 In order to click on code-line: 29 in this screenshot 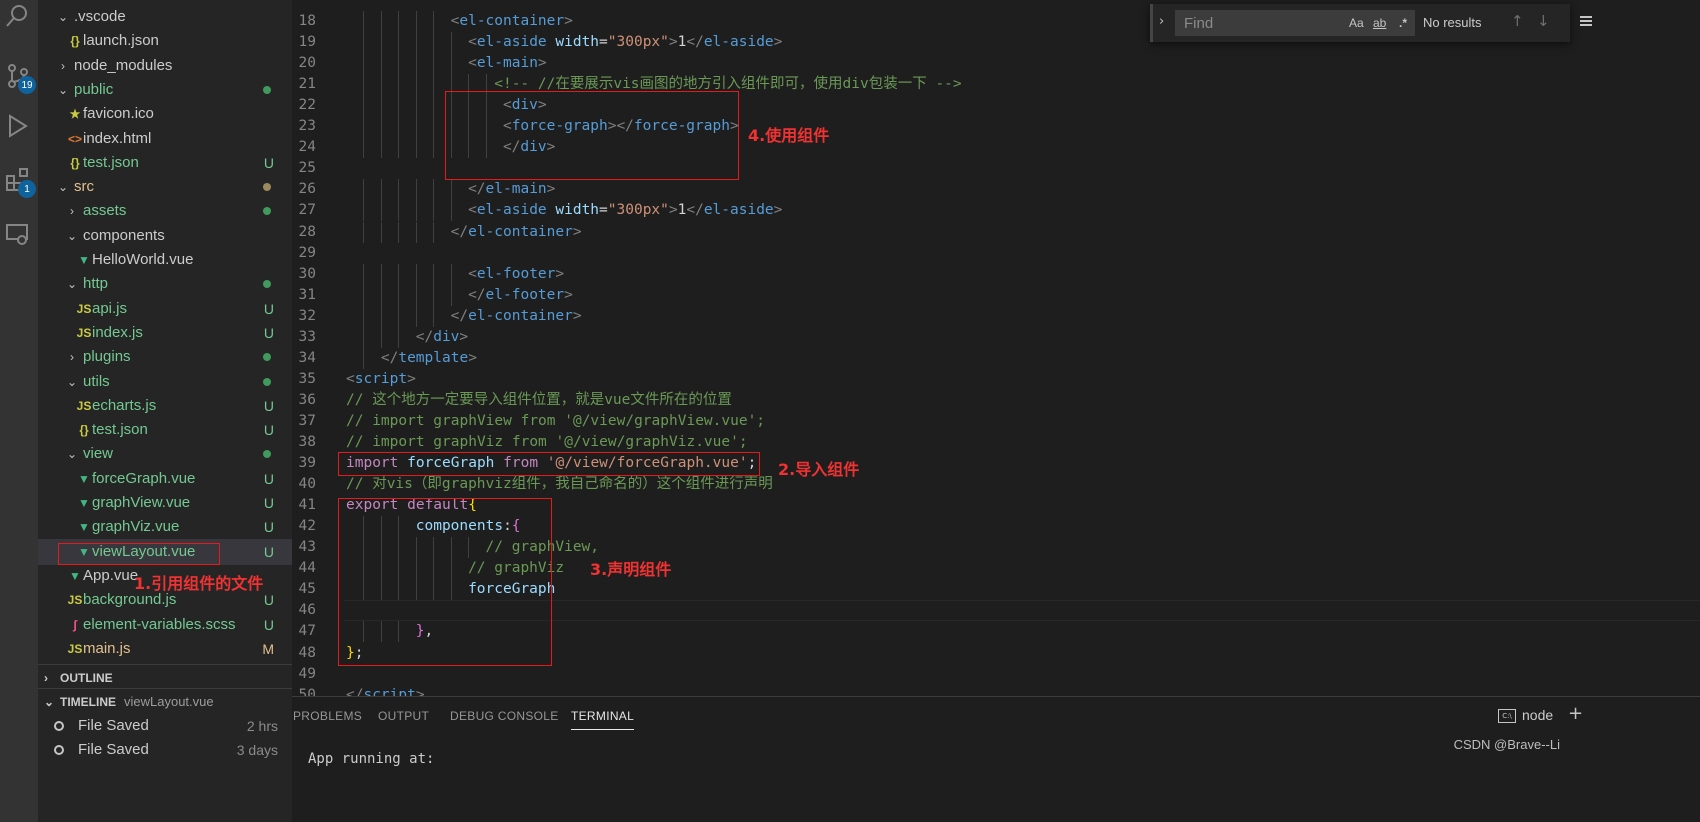, I will do `click(996, 253)`.